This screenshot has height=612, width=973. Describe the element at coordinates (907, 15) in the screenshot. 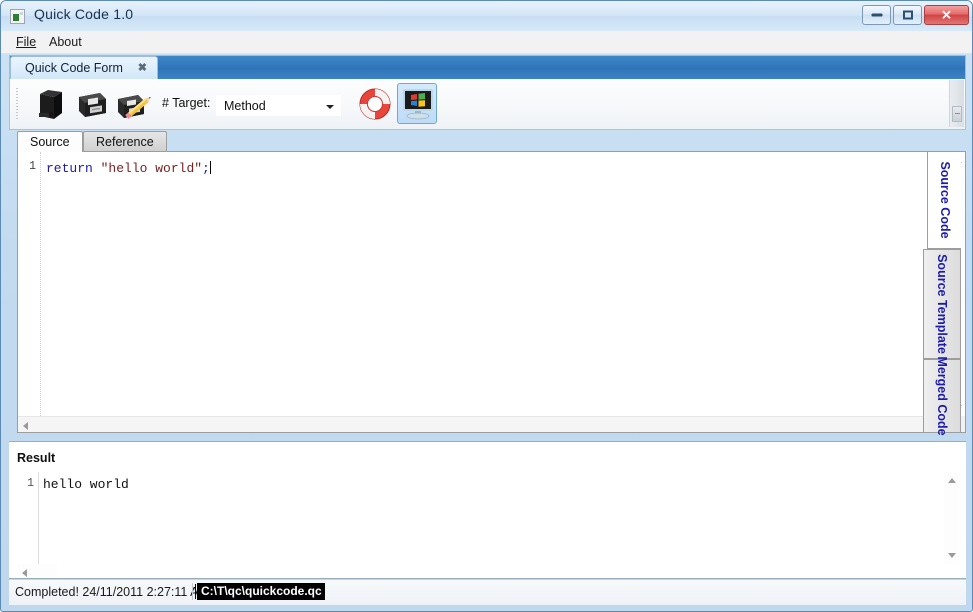

I see `maximize-button` at that location.